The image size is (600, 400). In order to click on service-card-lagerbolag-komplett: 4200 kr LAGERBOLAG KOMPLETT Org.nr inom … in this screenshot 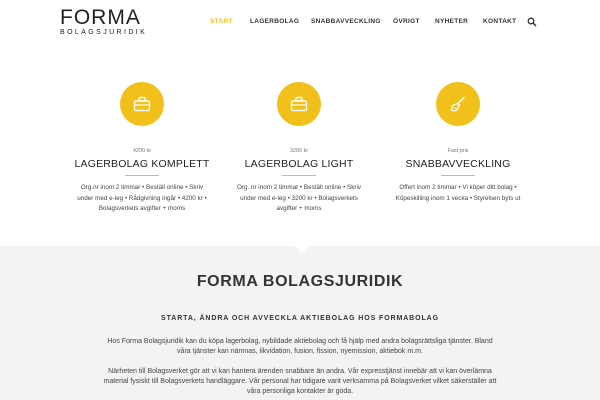, I will do `click(142, 148)`.